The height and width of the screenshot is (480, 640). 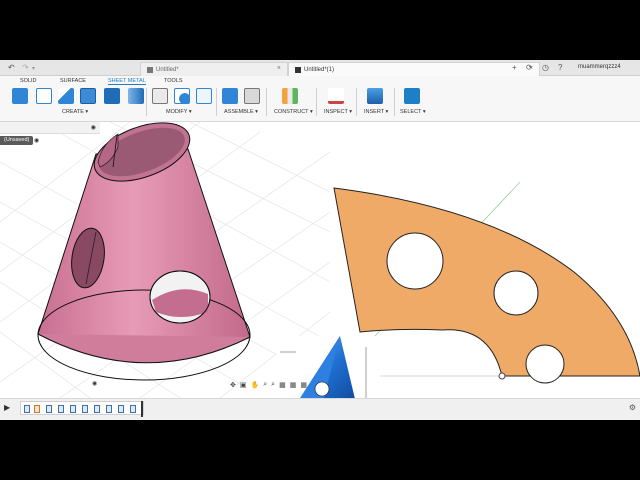 I want to click on navigation-bar: ✥ ▣ ✋ ⌕ ⌕ ▦ ▦ ▦, so click(x=310, y=385).